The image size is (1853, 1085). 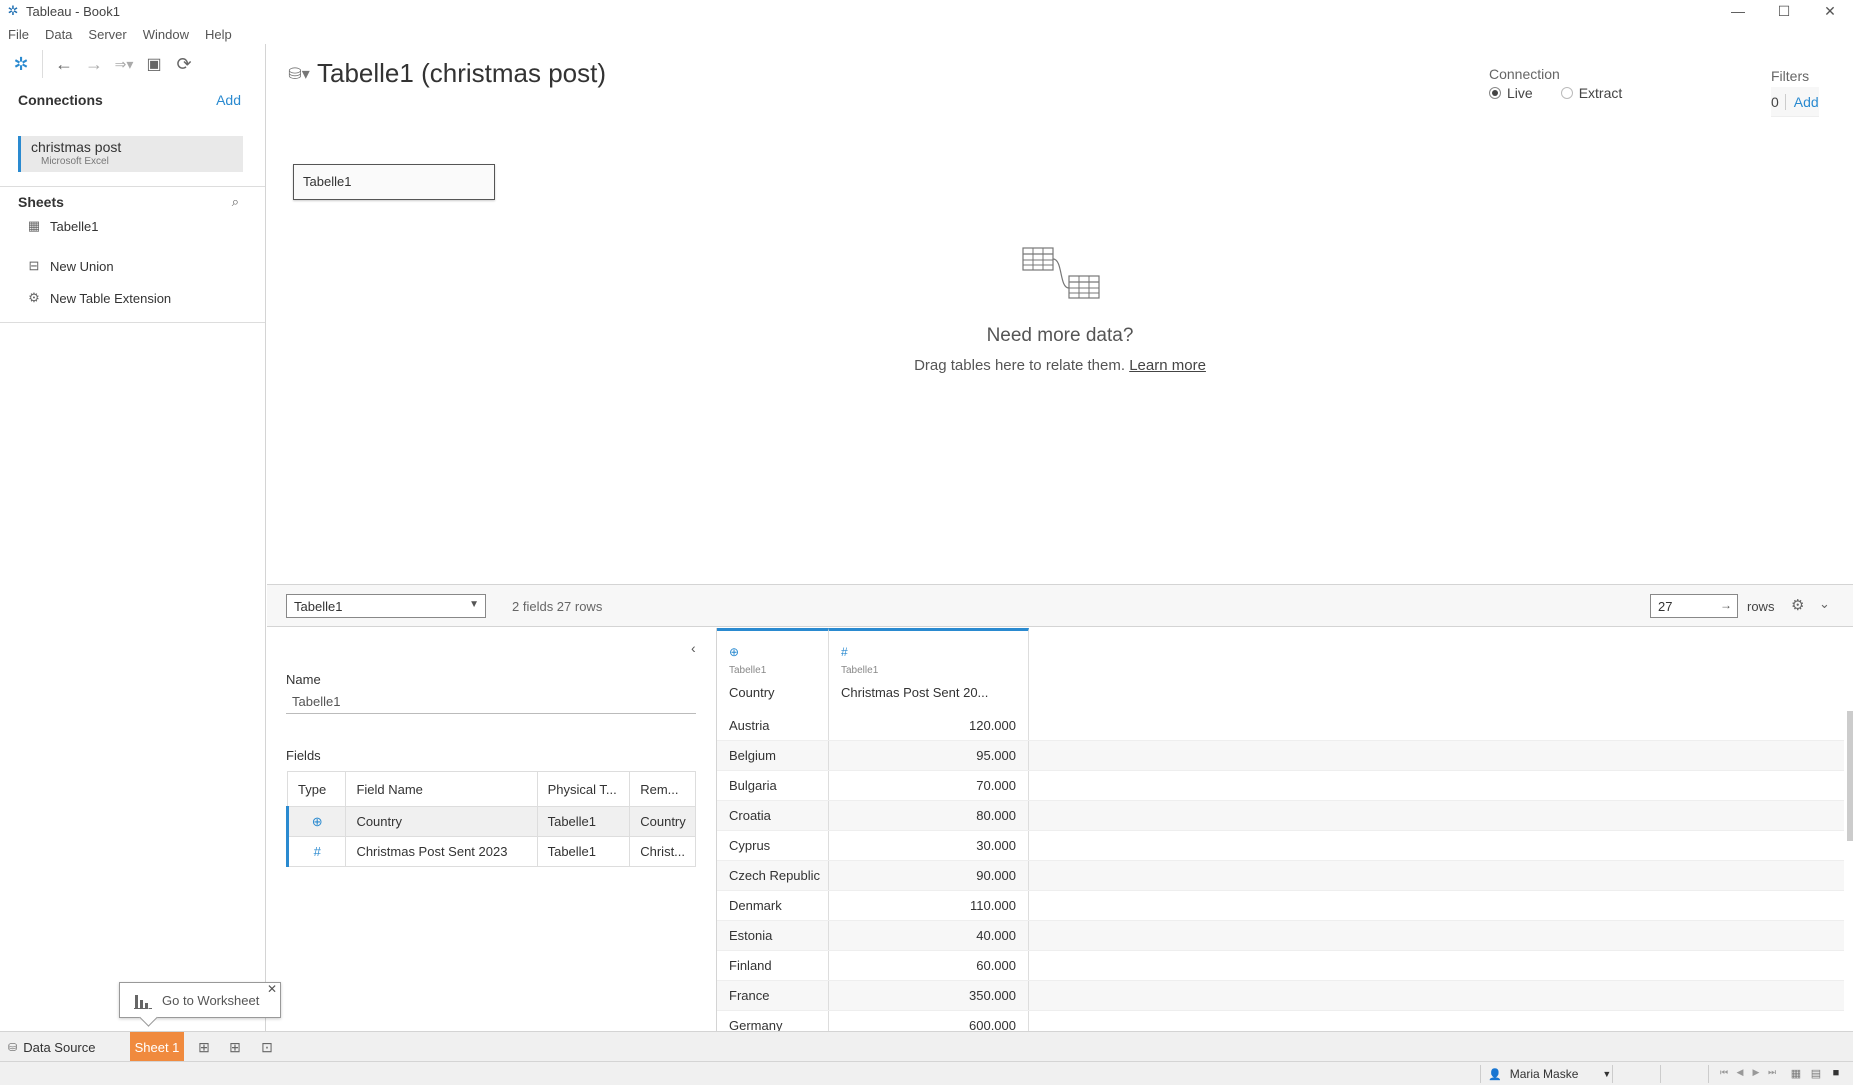 What do you see at coordinates (929, 845) in the screenshot?
I see `christmas-post-cell: 30.000` at bounding box center [929, 845].